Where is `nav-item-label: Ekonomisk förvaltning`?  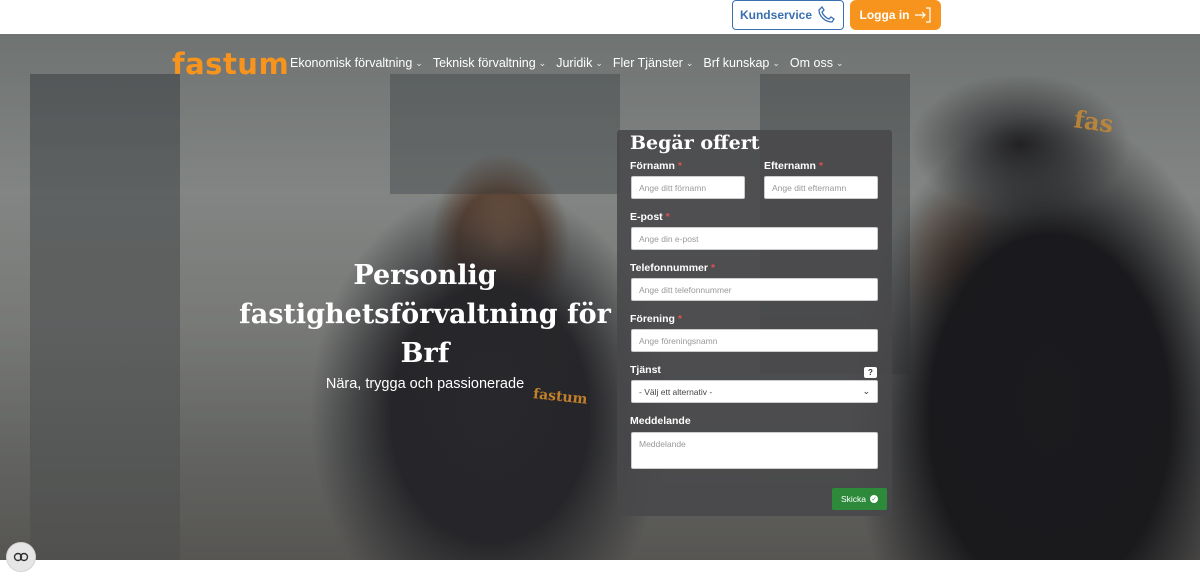
nav-item-label: Ekonomisk förvaltning is located at coordinates (351, 63).